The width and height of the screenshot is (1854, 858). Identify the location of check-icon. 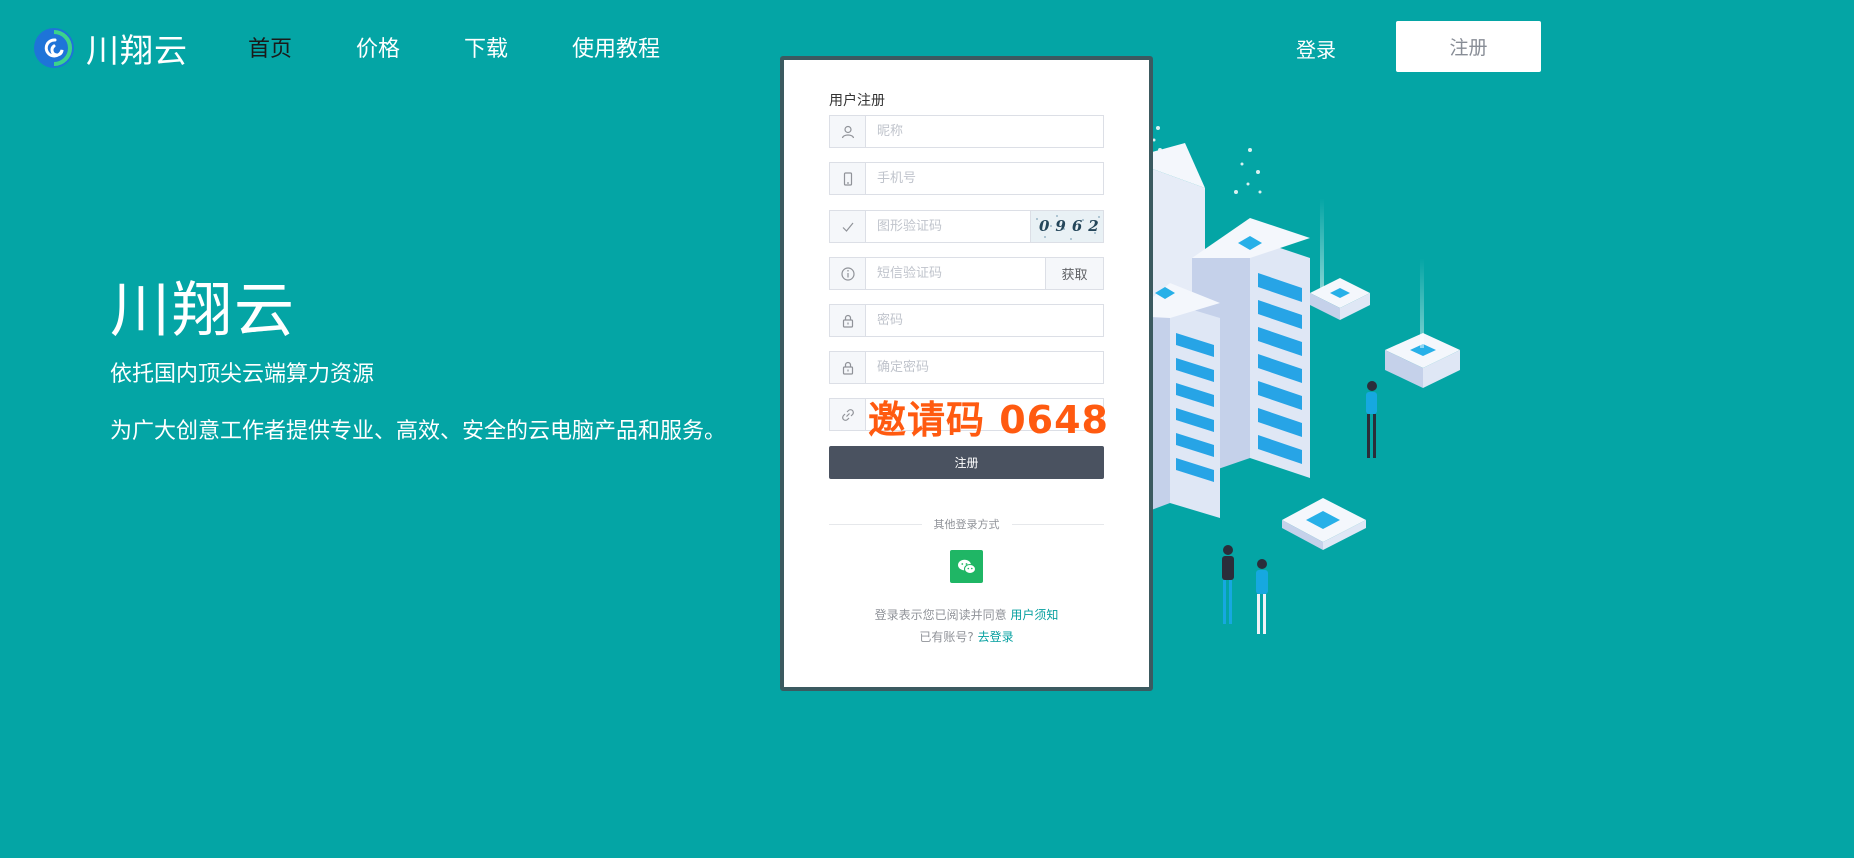
(848, 226).